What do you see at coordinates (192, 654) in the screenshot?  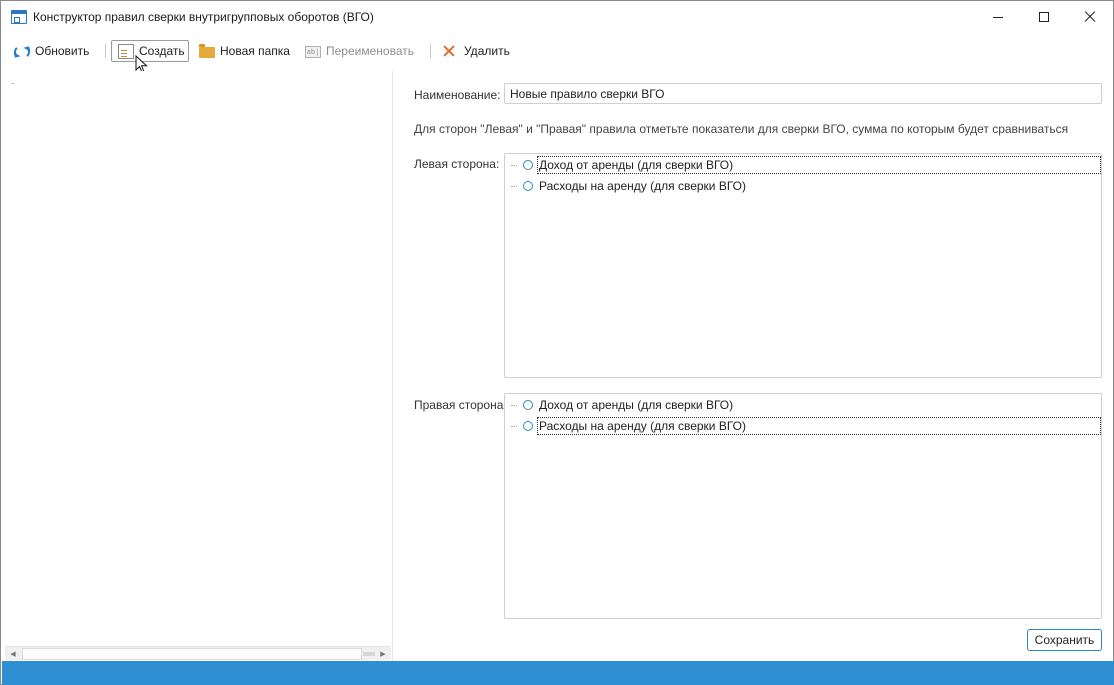 I see `scrollbar-thumb` at bounding box center [192, 654].